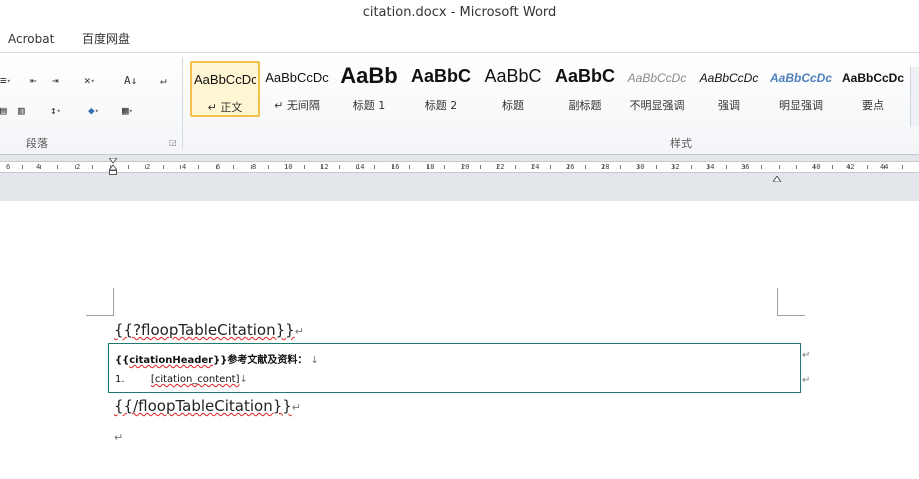 The image size is (919, 479). What do you see at coordinates (31, 39) in the screenshot?
I see `tab-acrobat: Acrobat` at bounding box center [31, 39].